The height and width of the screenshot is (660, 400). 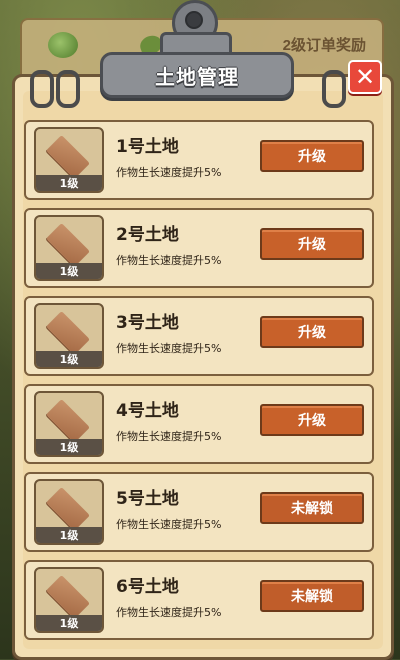 What do you see at coordinates (199, 512) in the screenshot?
I see `land-card: 1级 5号土地 作物生长速度提升5% 未解锁` at bounding box center [199, 512].